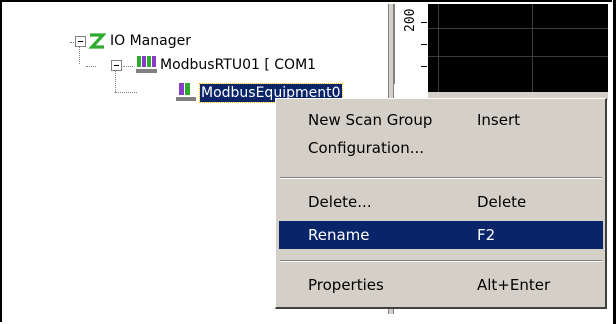 The height and width of the screenshot is (324, 616). I want to click on menu-item-shortcut: Delete, so click(502, 202).